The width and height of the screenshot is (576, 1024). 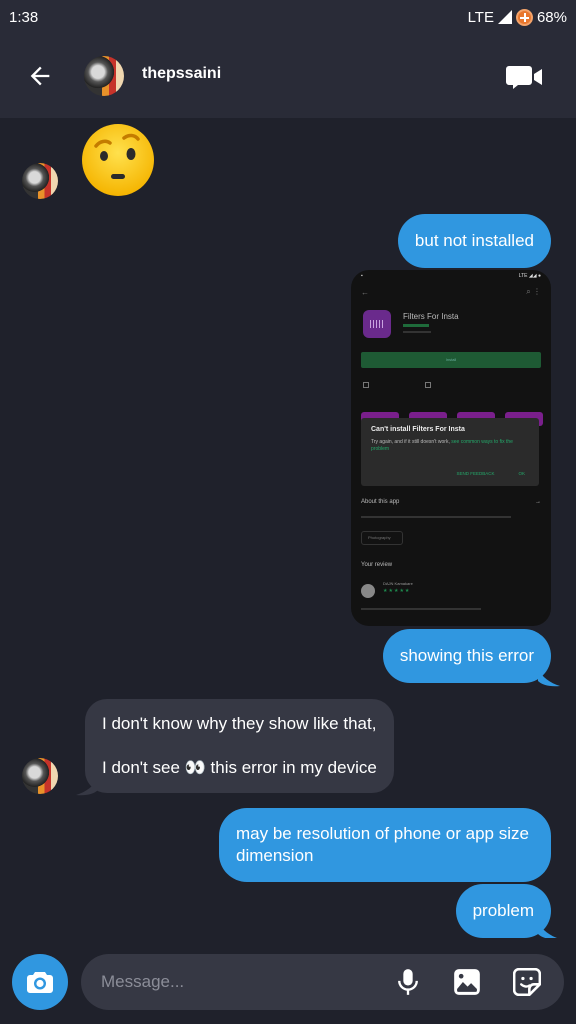 What do you see at coordinates (418, 429) in the screenshot?
I see `dialog-title: Can't install Filters For Insta` at bounding box center [418, 429].